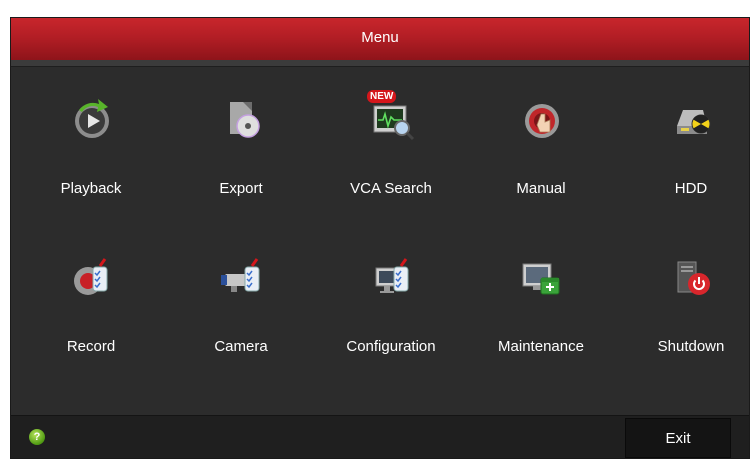  I want to click on menu-item-shutdown: Shutdown, so click(683, 304).